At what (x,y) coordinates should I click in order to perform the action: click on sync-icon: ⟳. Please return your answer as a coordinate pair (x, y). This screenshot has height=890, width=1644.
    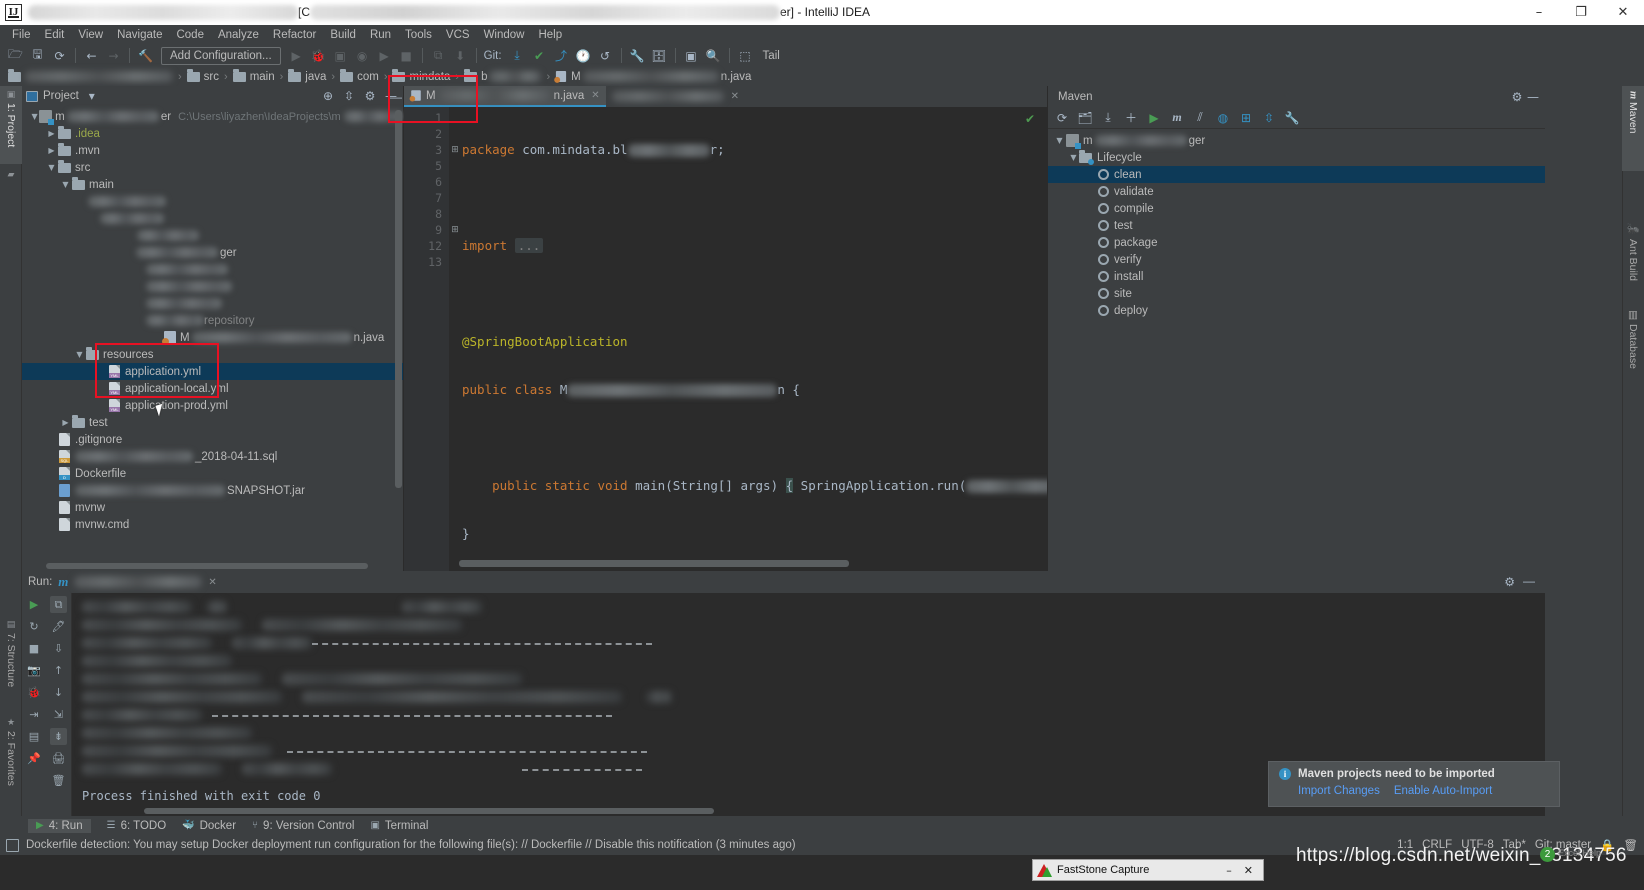
    Looking at the image, I should click on (59, 55).